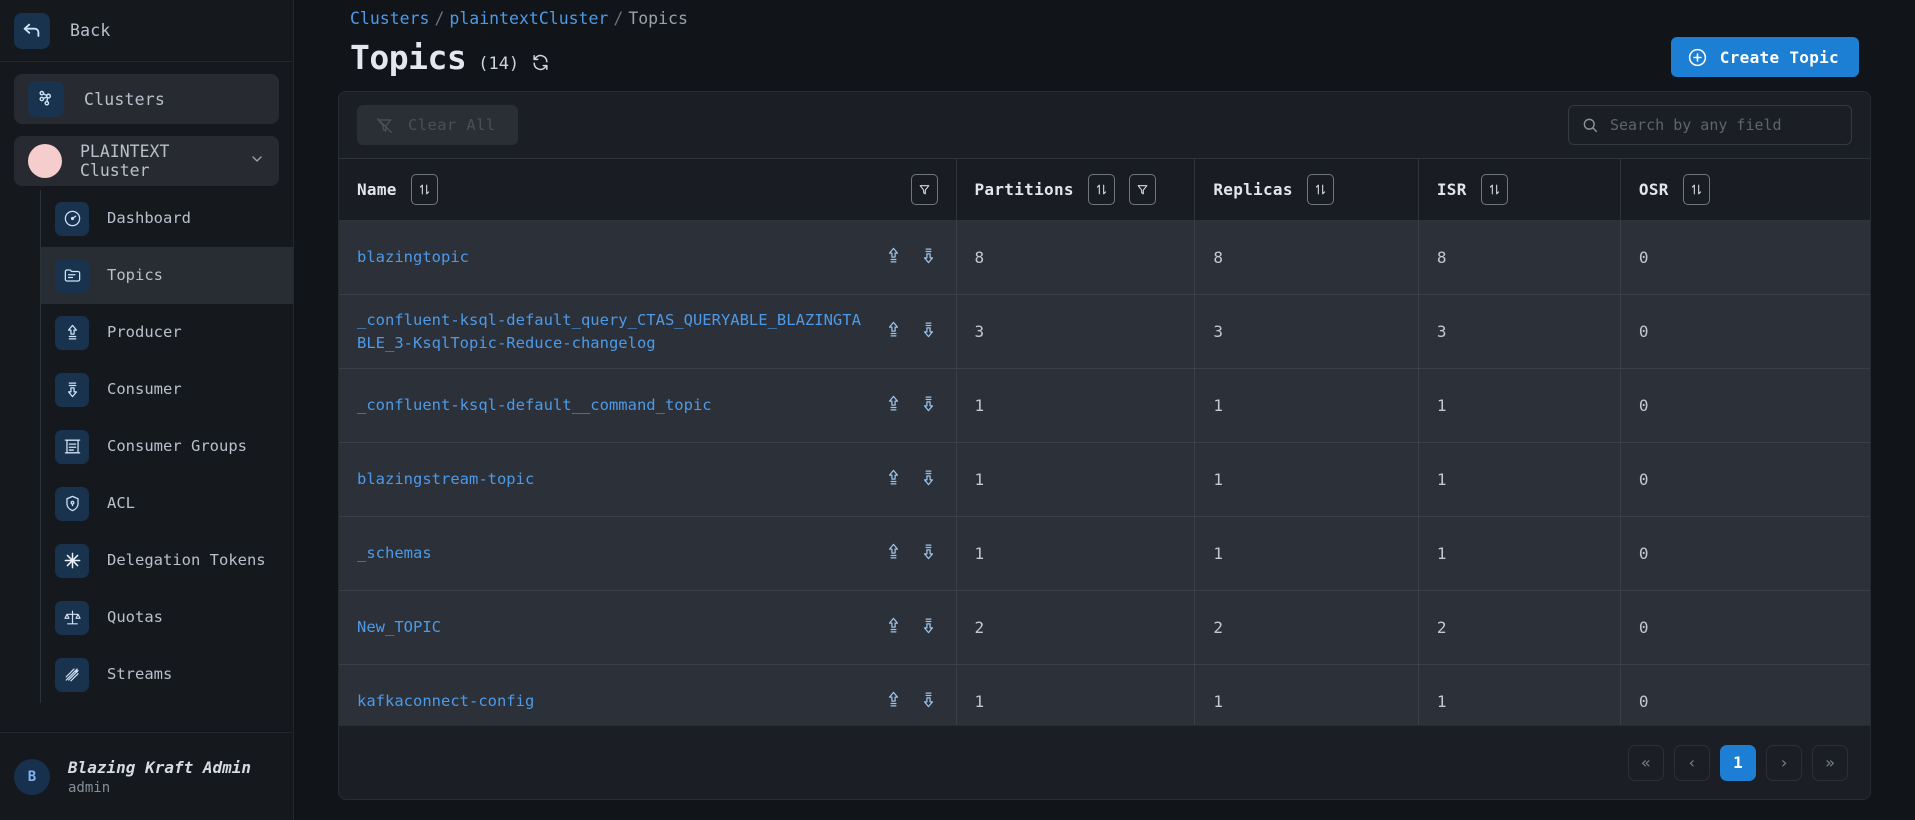  I want to click on sidebar-label-dashboard: Dashboard, so click(149, 217).